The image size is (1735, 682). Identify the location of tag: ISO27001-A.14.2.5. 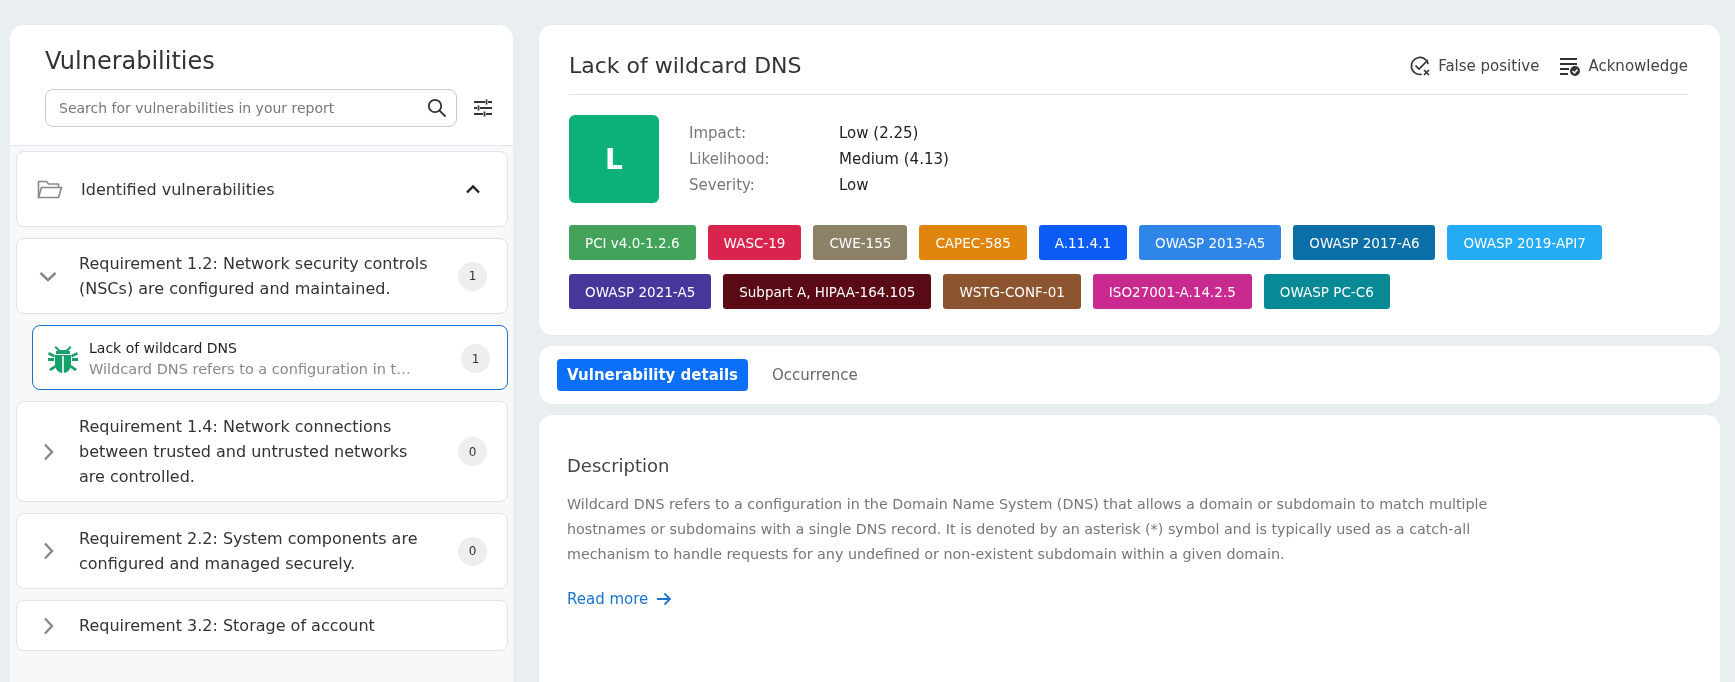
(1172, 291).